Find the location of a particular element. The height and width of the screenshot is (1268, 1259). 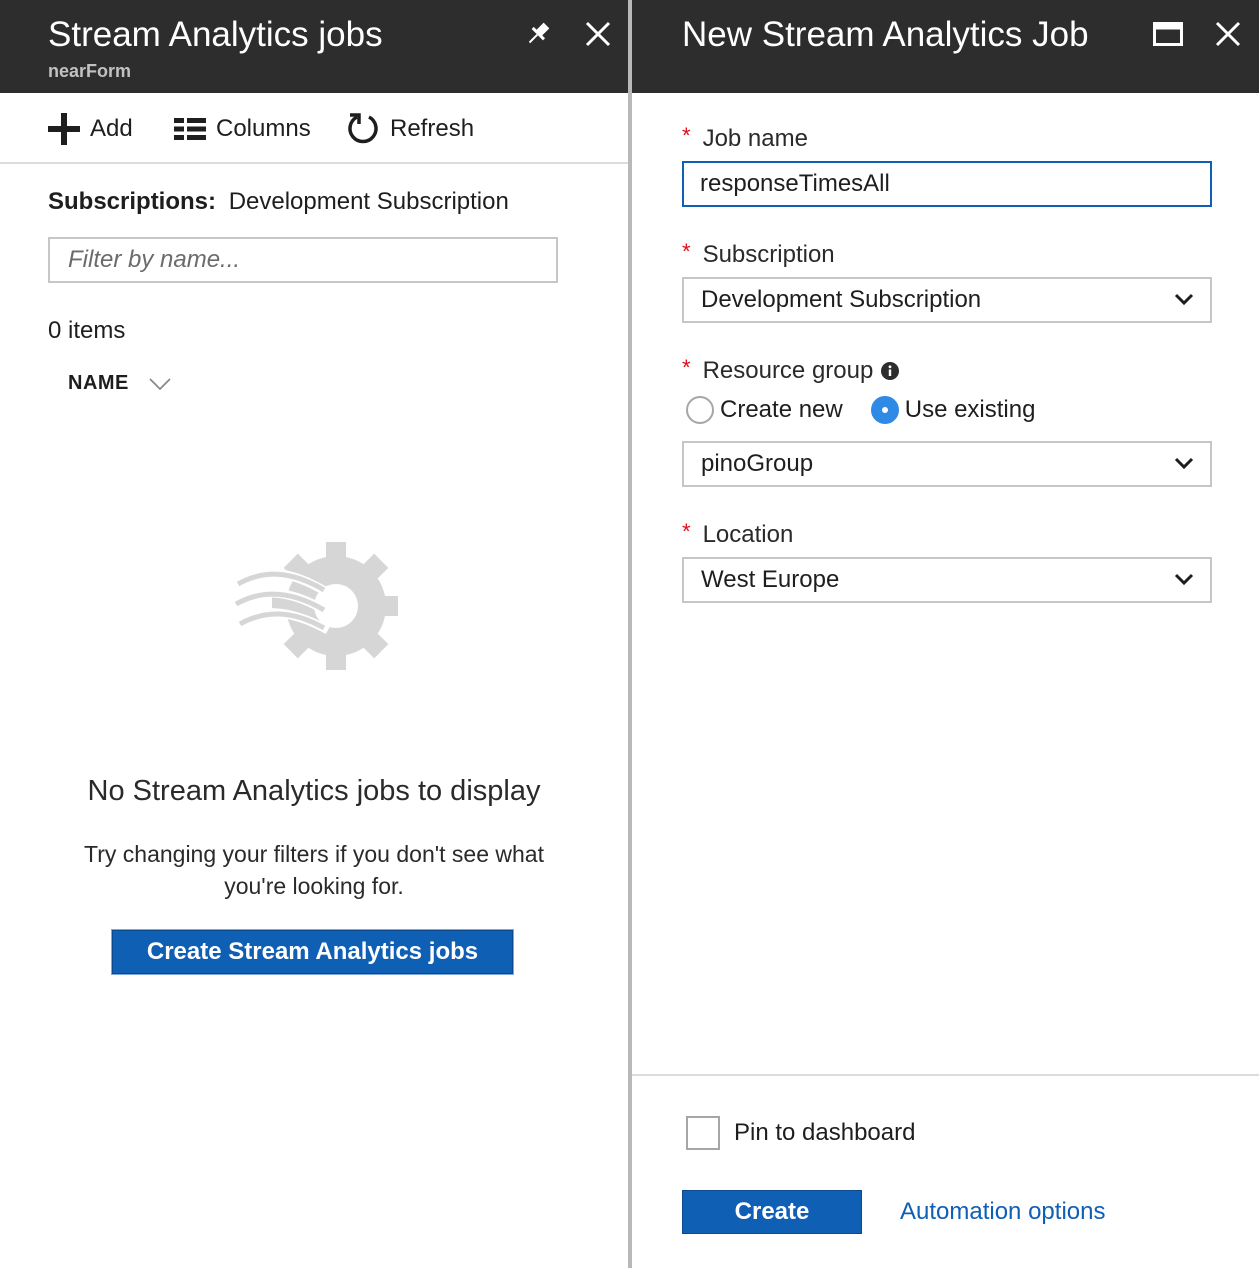

columns-button: Columns is located at coordinates (242, 129).